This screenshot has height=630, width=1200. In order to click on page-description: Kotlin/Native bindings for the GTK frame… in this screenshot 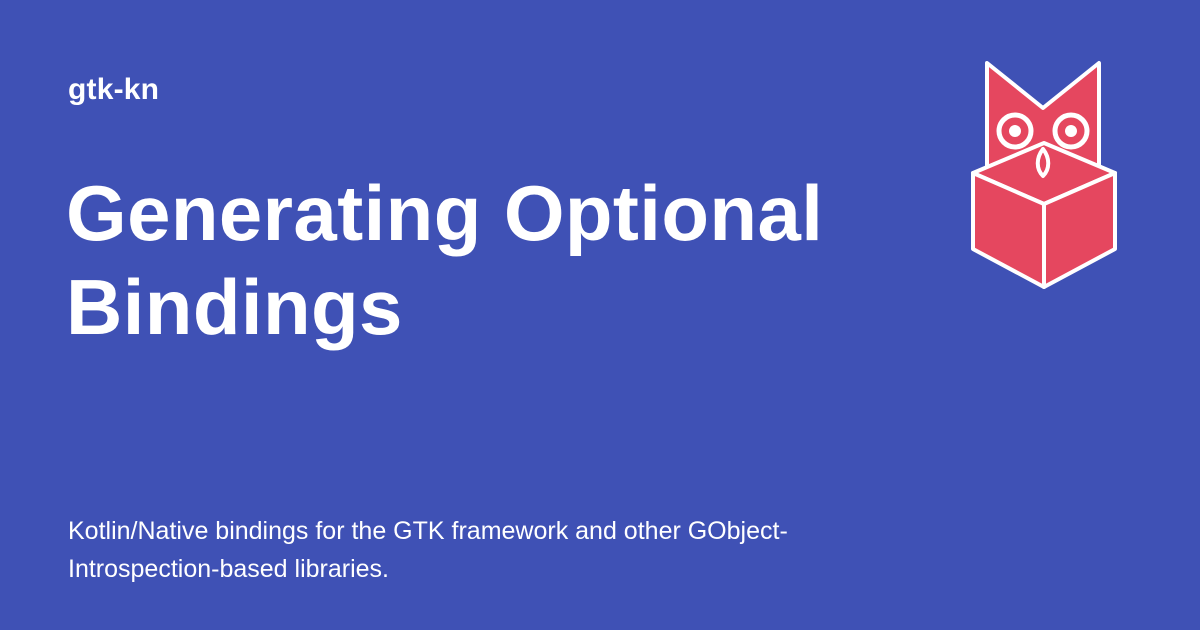, I will do `click(428, 550)`.